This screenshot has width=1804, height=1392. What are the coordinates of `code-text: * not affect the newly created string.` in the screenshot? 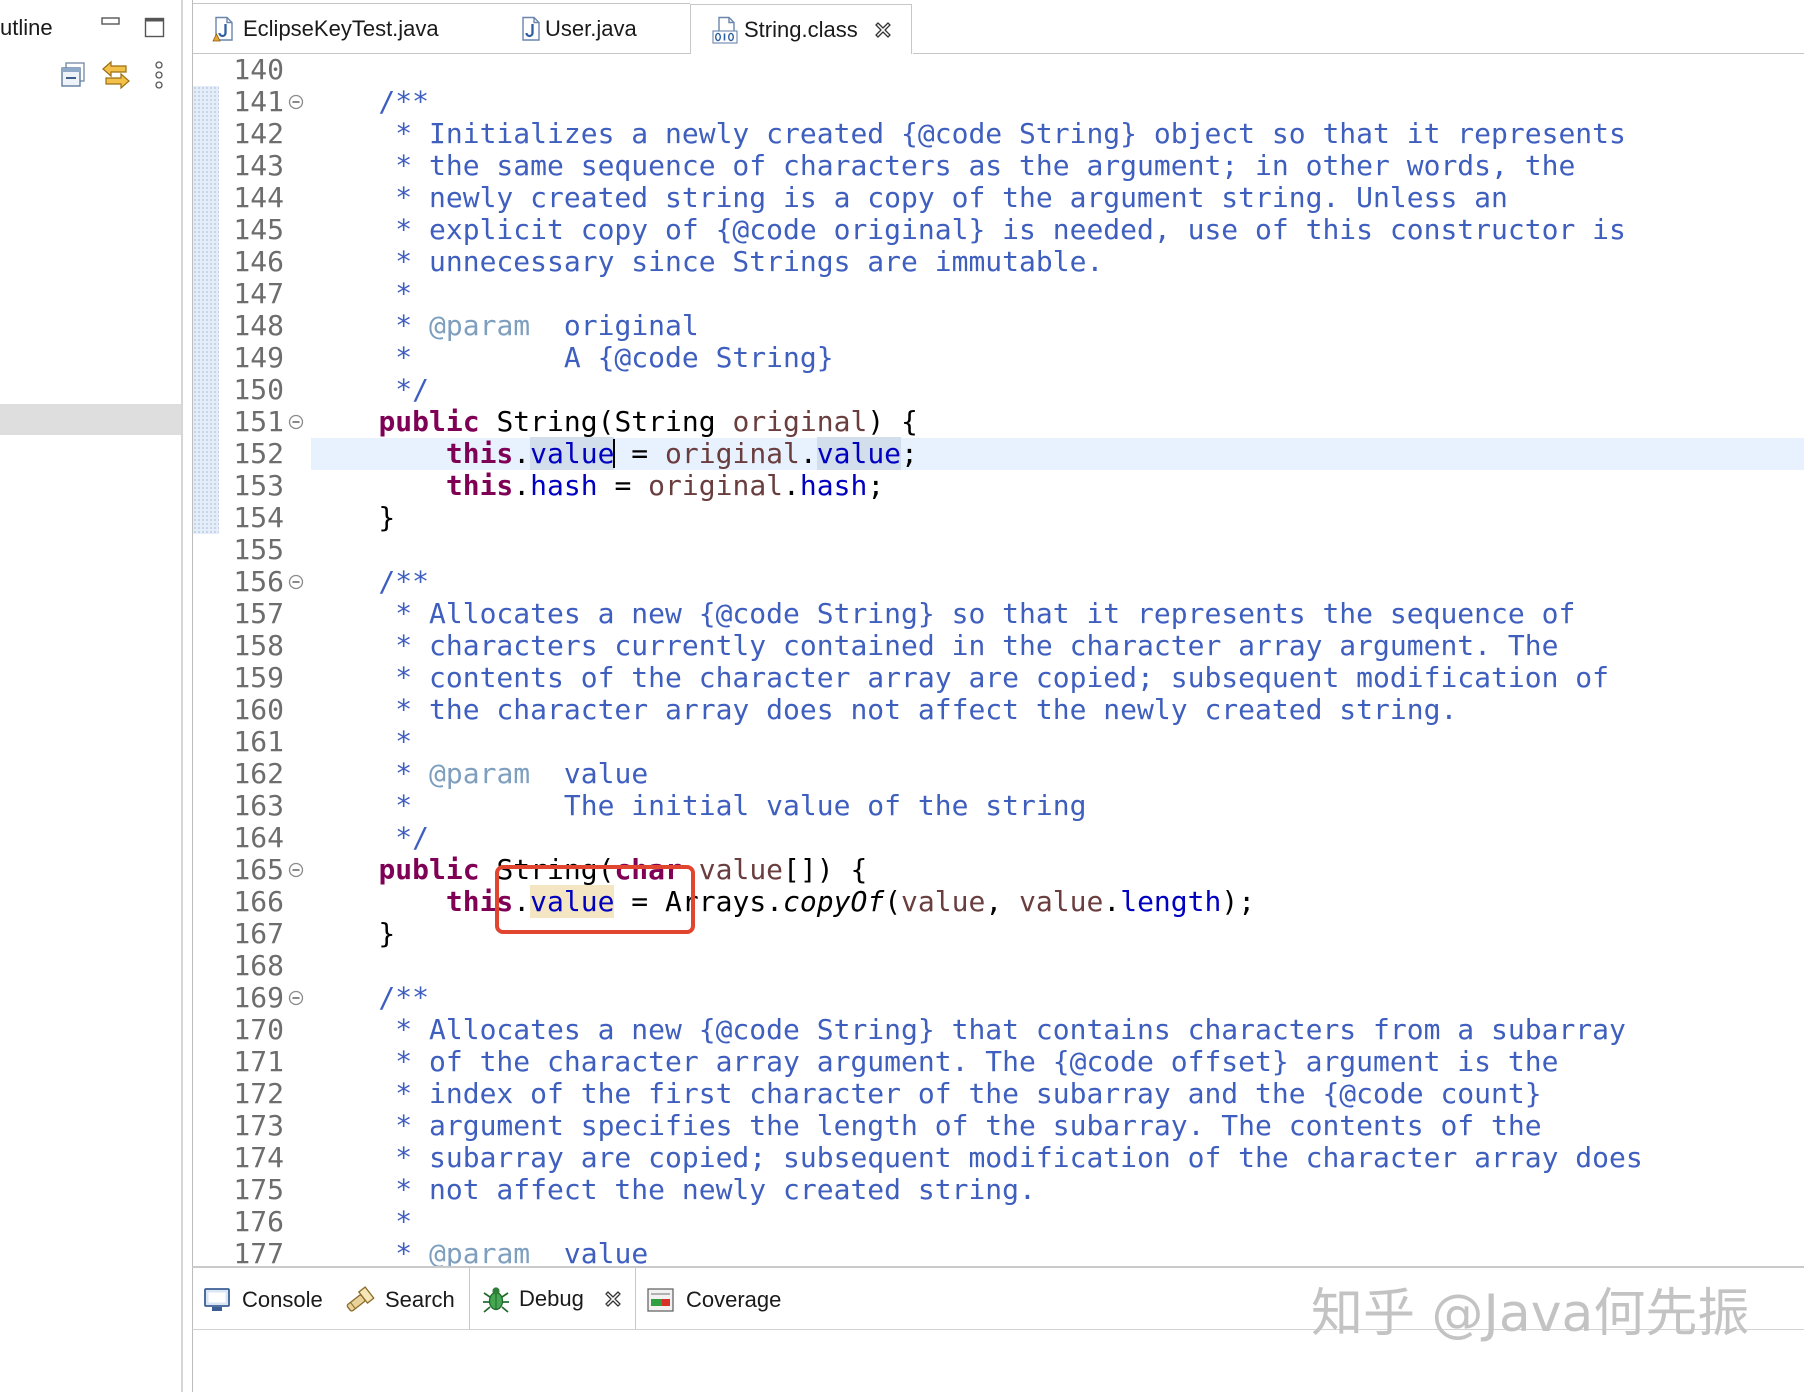 It's located at (1057, 1190).